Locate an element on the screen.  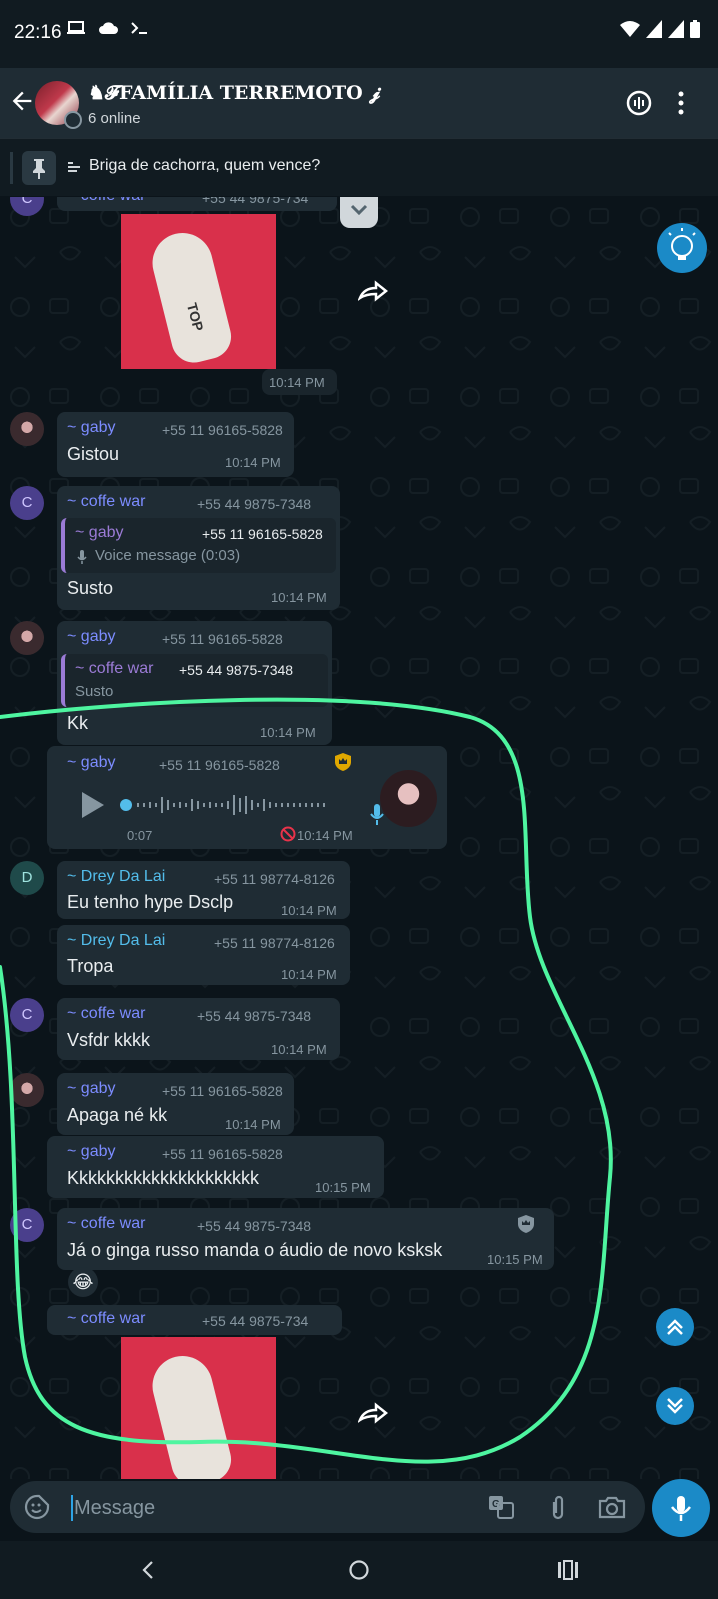
pin-icon is located at coordinates (39, 169).